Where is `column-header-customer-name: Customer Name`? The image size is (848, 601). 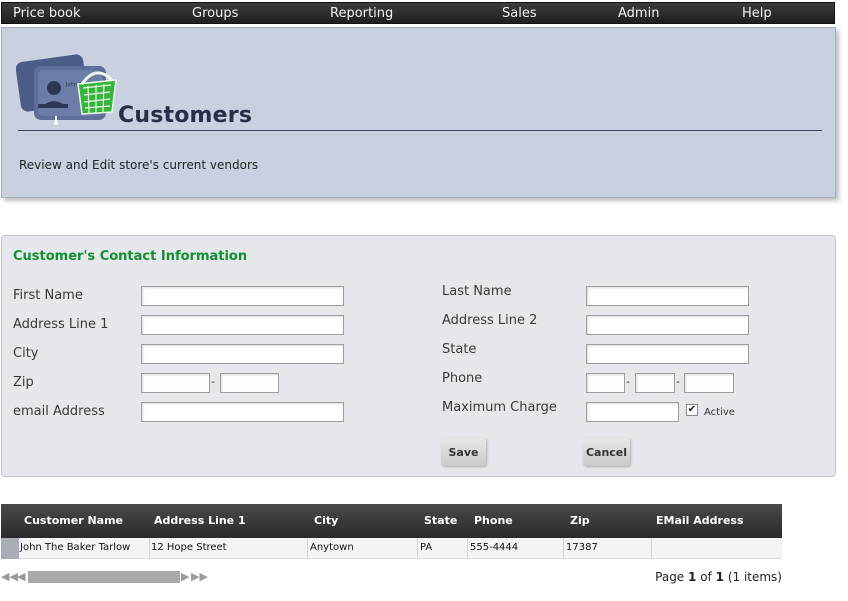
column-header-customer-name: Customer Name is located at coordinates (73, 520).